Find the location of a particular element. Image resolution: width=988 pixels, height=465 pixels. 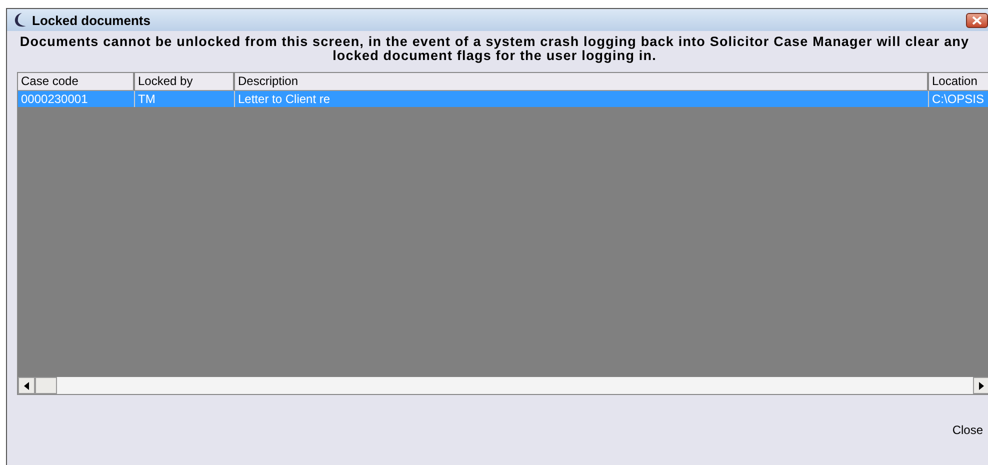

close-icon is located at coordinates (977, 20).